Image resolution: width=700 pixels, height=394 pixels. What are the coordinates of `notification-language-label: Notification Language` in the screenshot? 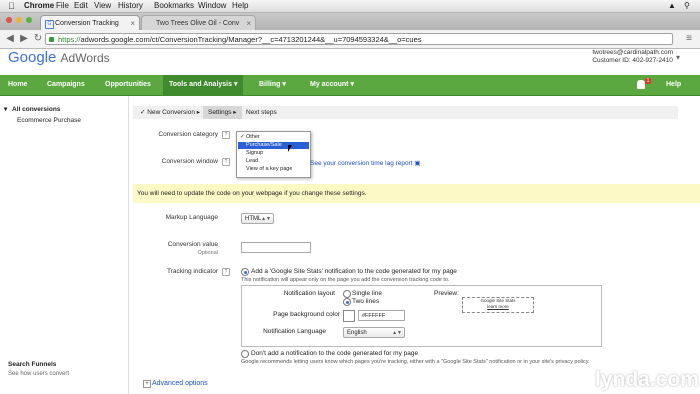 It's located at (294, 331).